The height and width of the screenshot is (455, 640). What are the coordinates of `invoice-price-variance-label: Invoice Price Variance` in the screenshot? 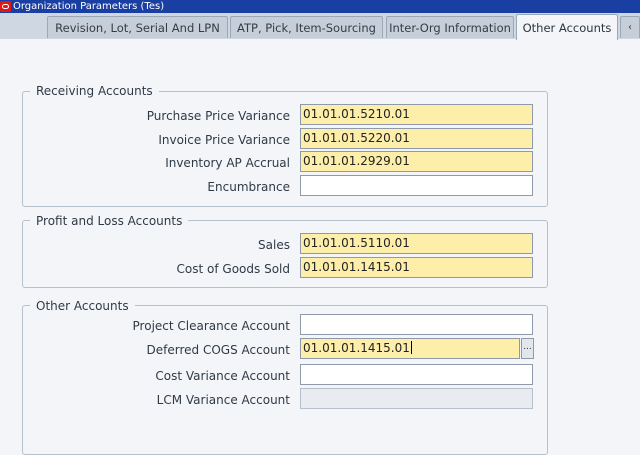 It's located at (224, 140).